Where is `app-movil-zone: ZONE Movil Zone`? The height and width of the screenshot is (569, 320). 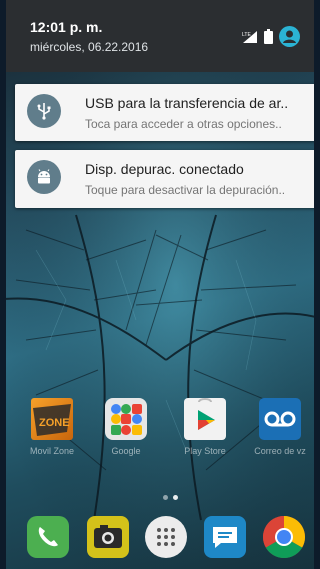 app-movil-zone: ZONE Movil Zone is located at coordinates (52, 427).